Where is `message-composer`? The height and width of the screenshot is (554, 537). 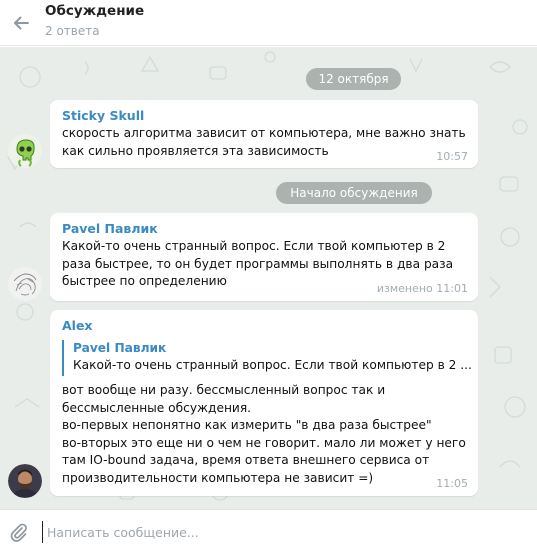 message-composer is located at coordinates (268, 531).